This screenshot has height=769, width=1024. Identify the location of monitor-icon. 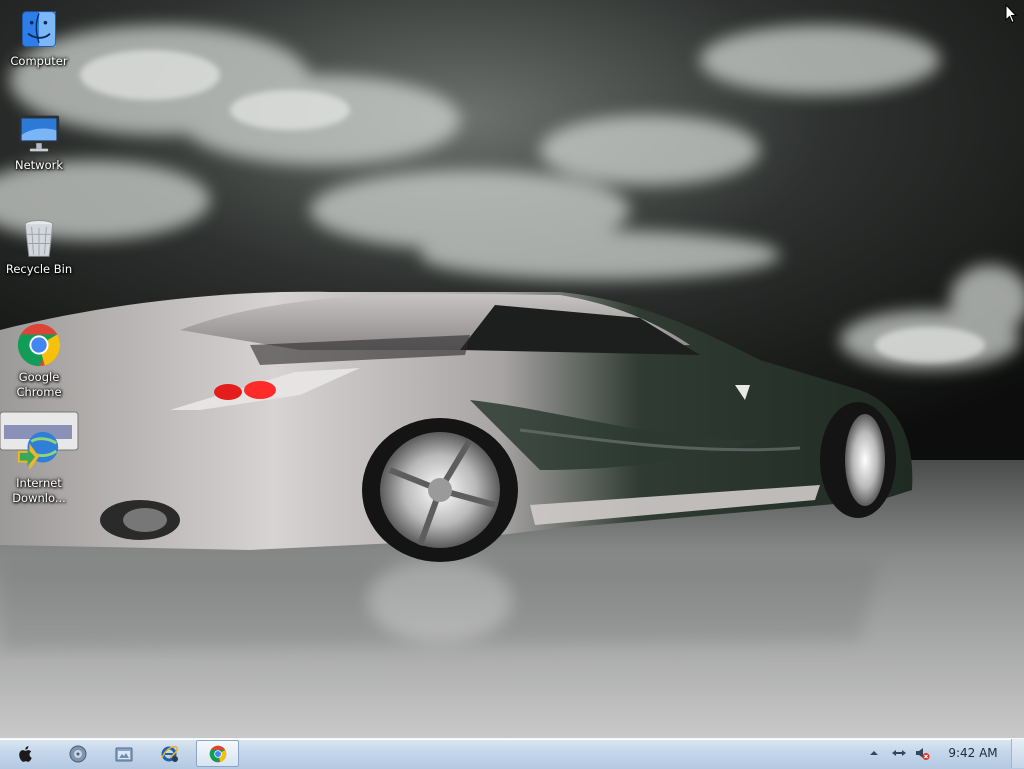
(39, 133).